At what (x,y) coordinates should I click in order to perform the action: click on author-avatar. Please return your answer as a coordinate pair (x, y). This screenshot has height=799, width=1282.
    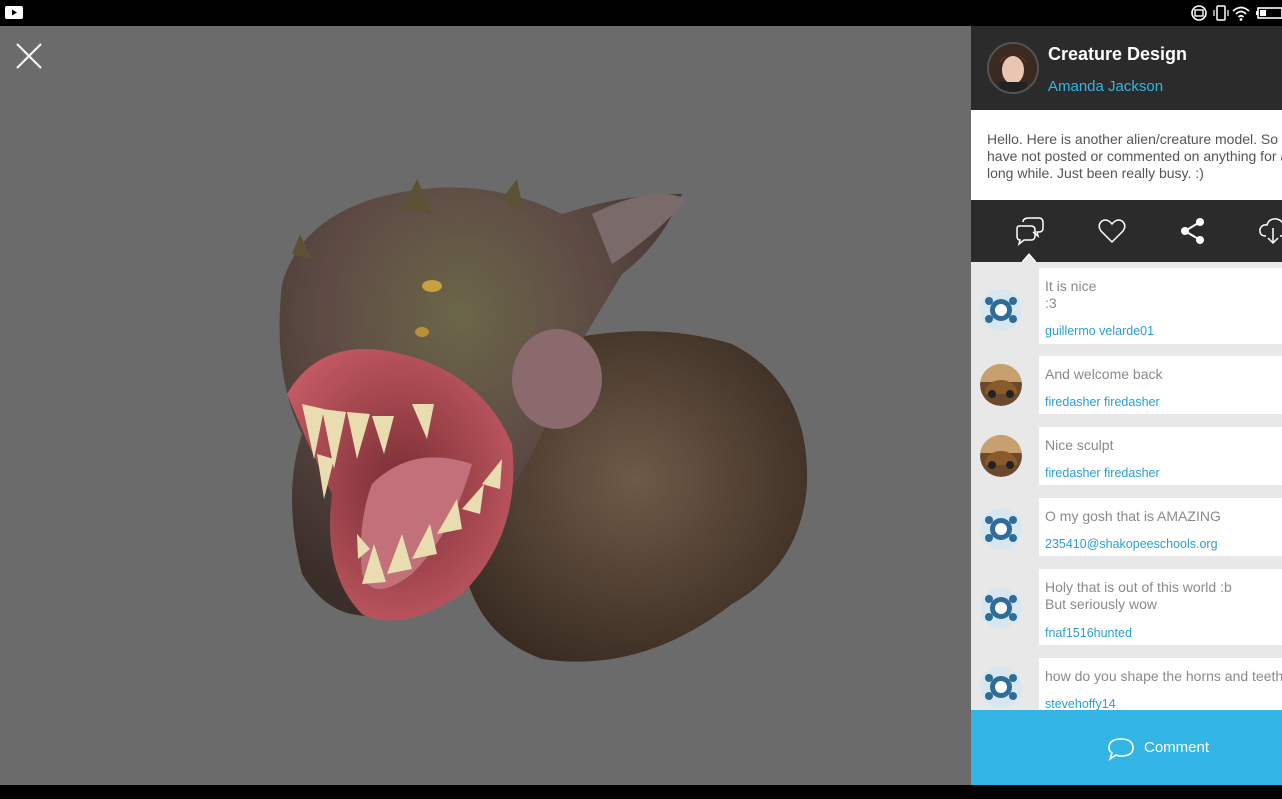
    Looking at the image, I should click on (1013, 68).